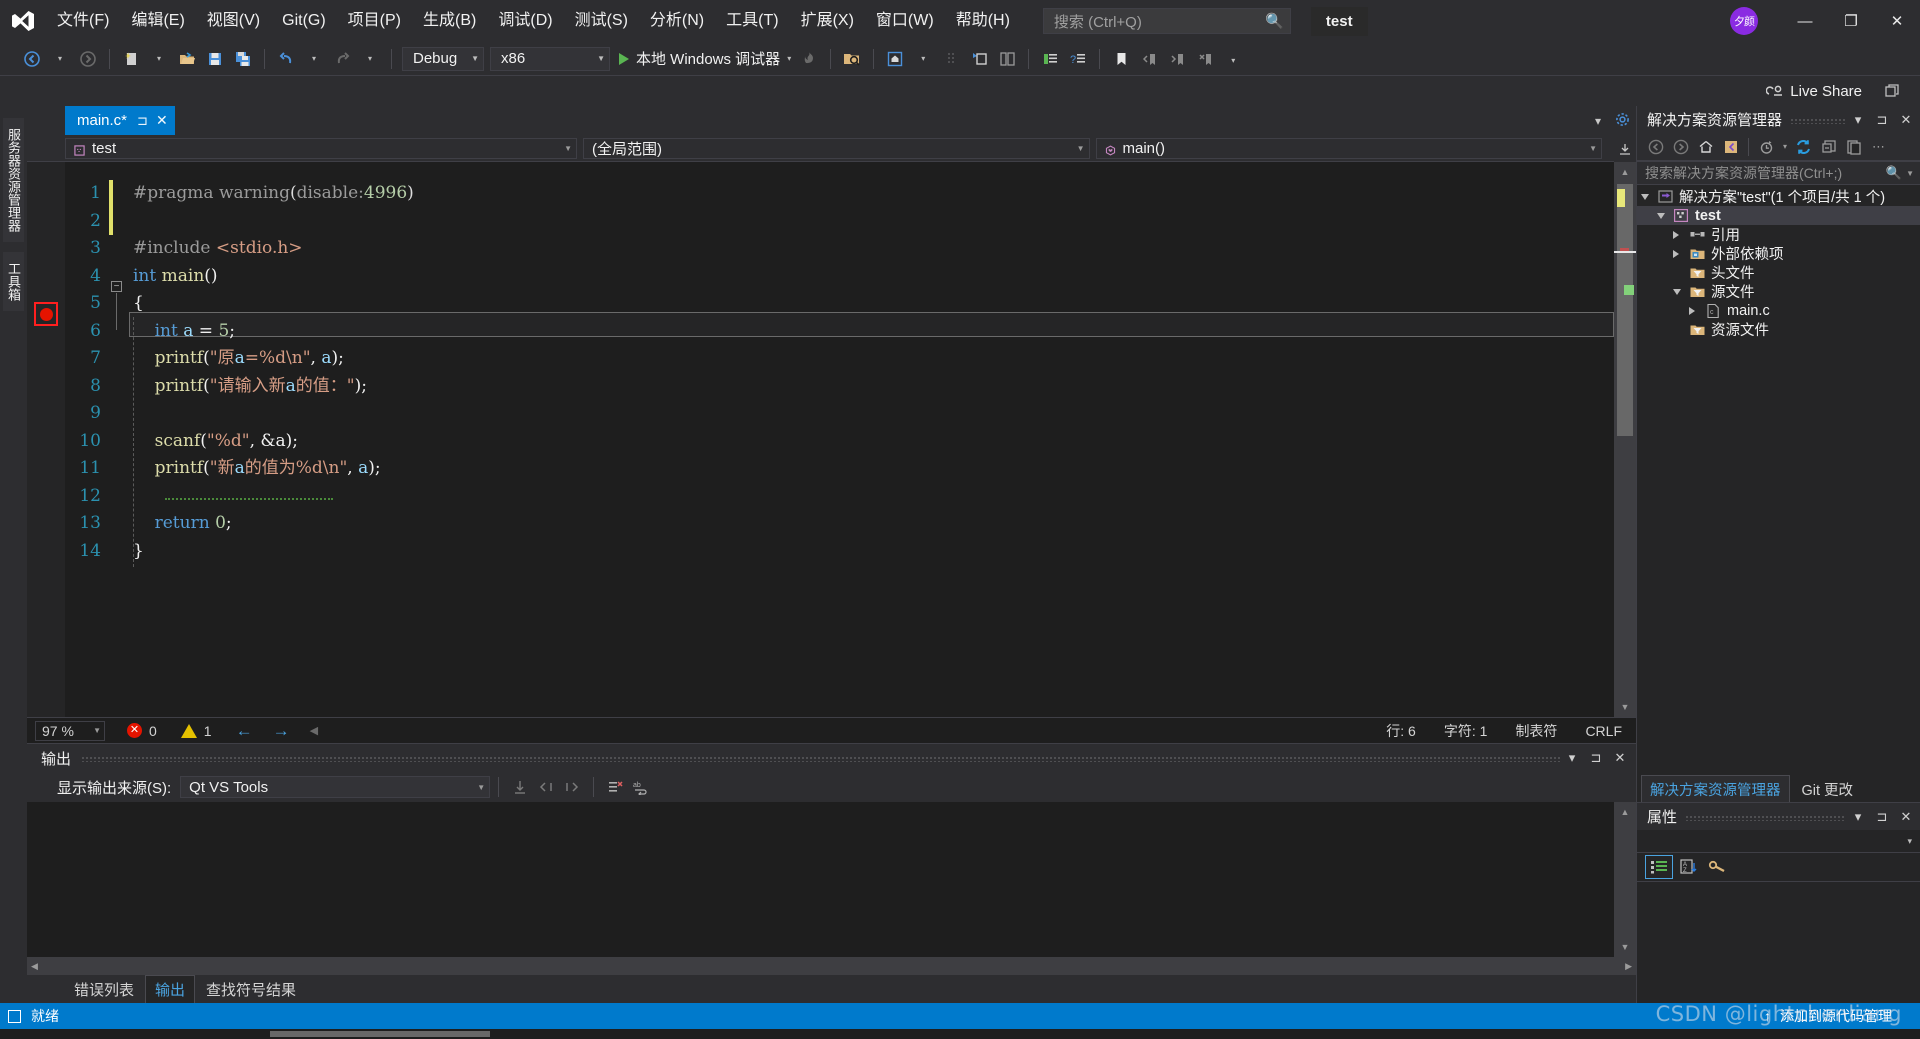 The height and width of the screenshot is (1039, 1920). I want to click on go-to-previous-message-icon, so click(546, 787).